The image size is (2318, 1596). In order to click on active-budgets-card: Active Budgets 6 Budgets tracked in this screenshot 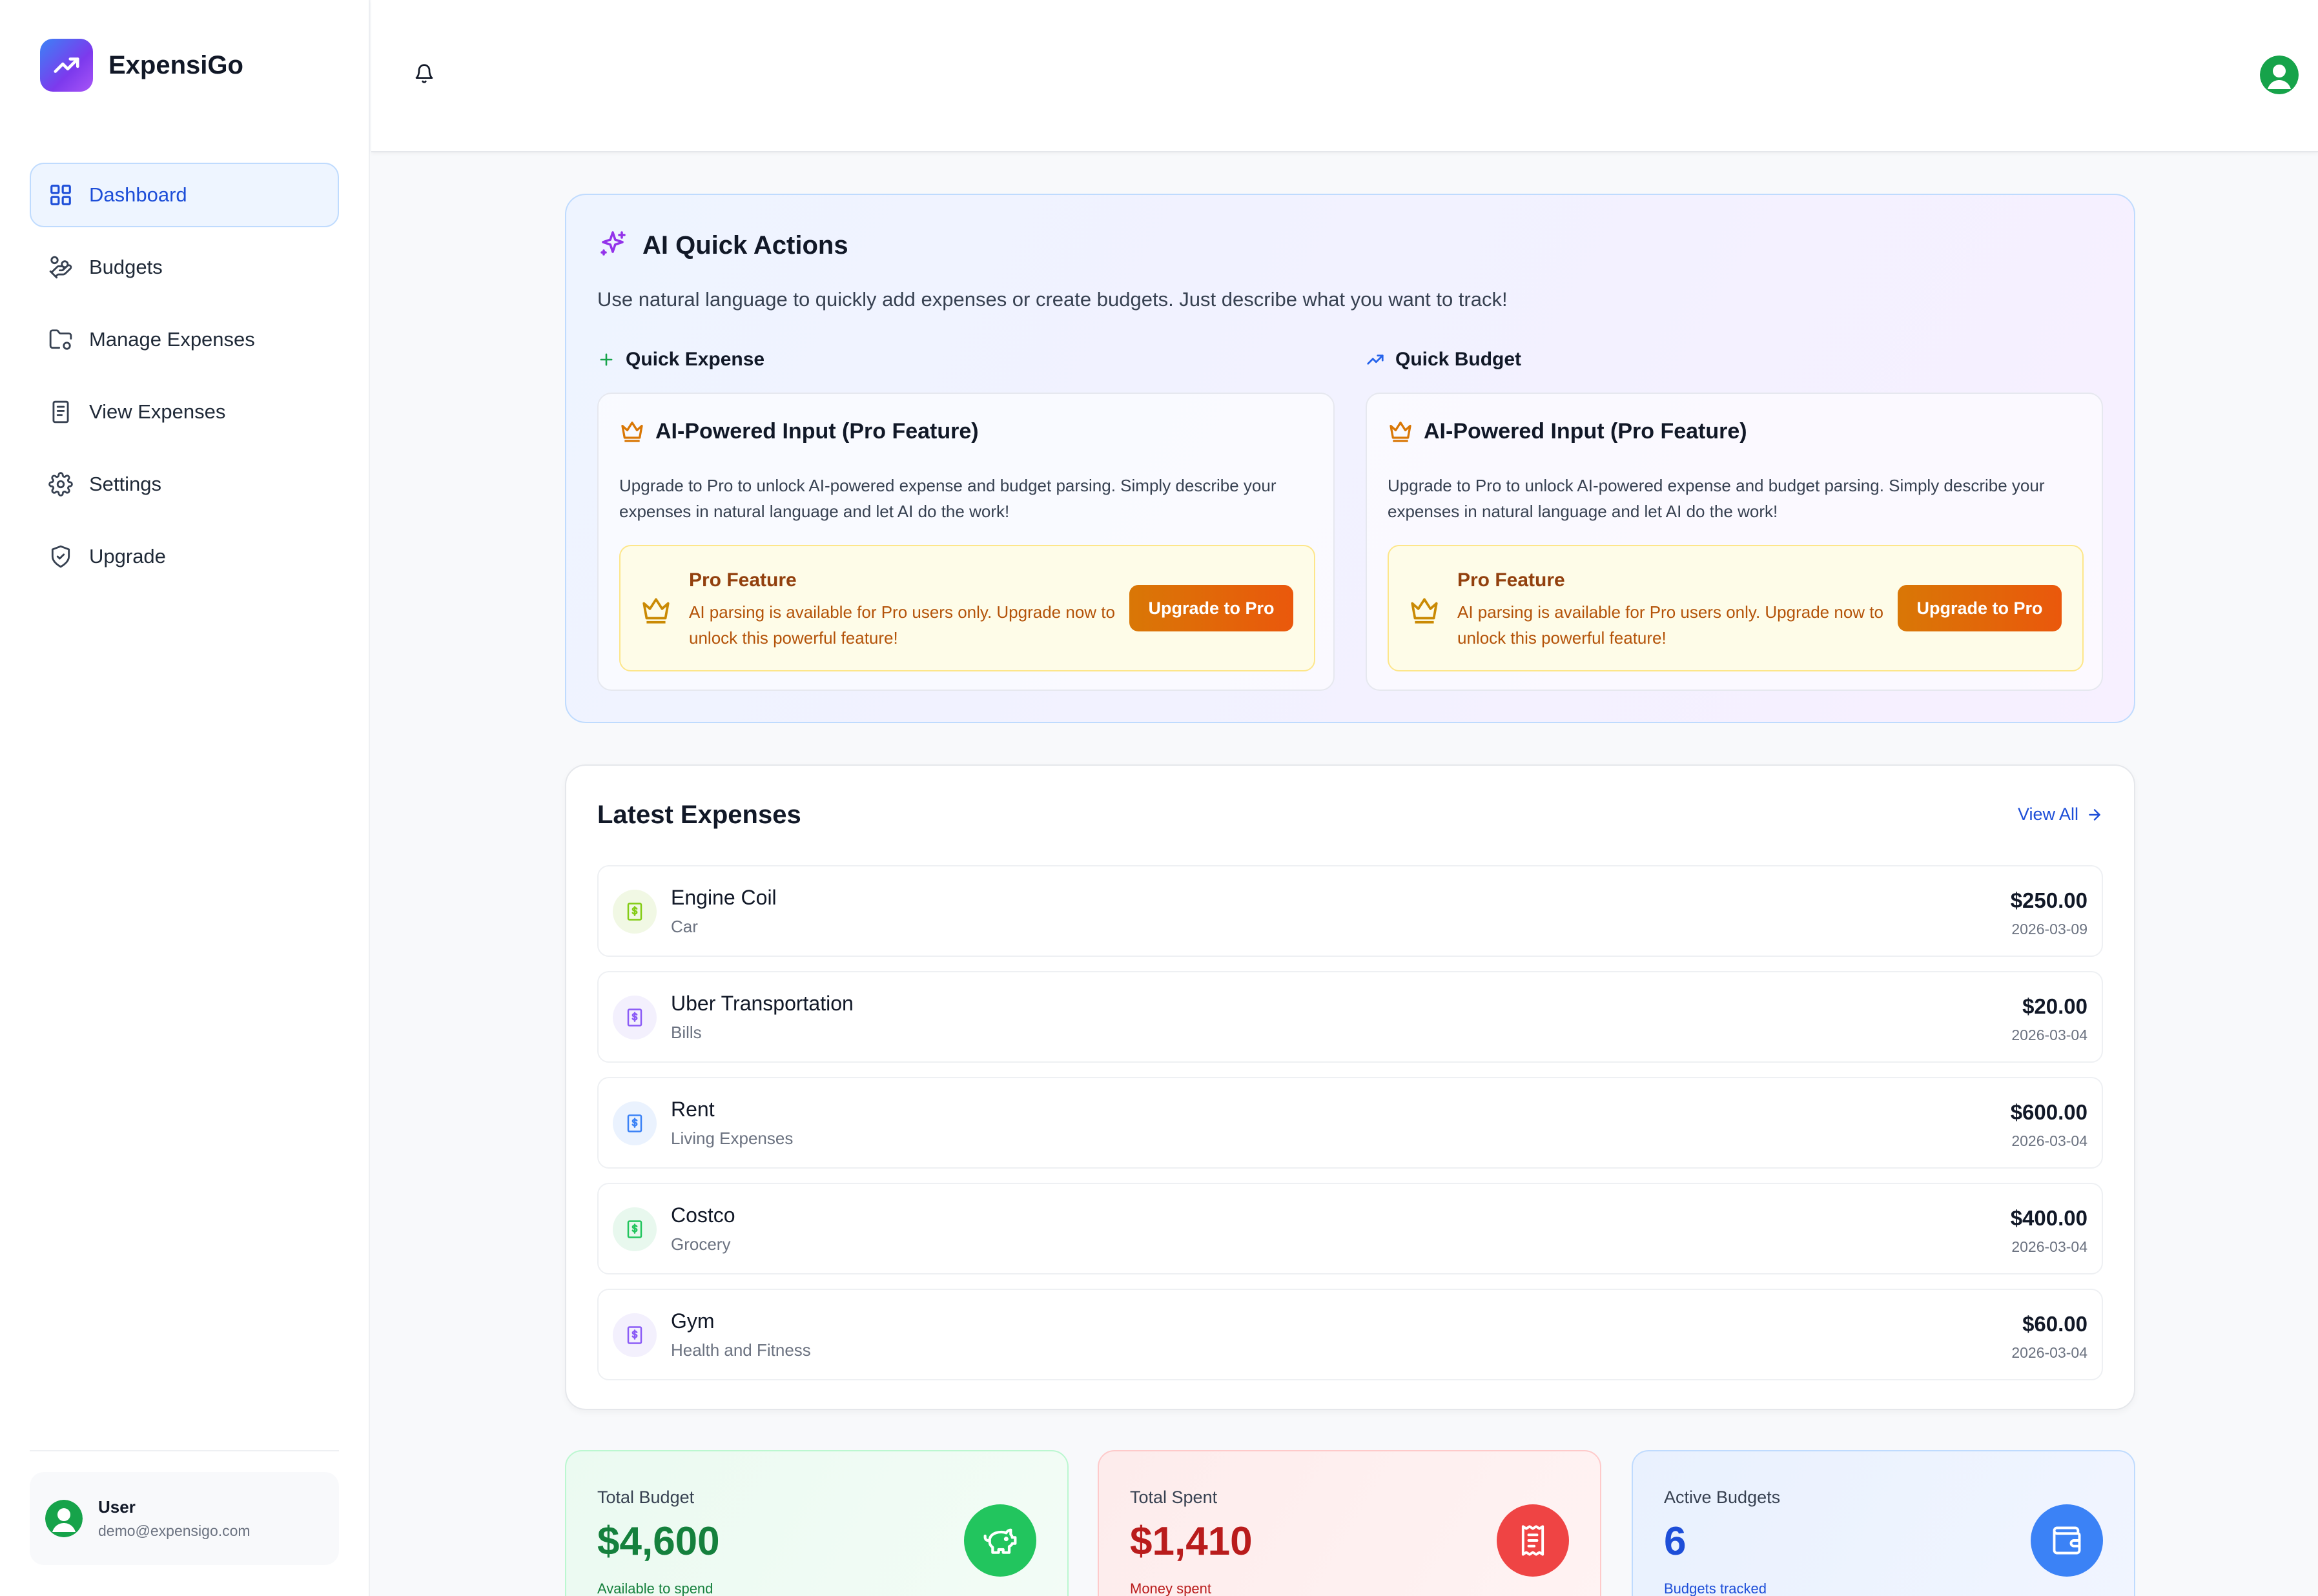, I will do `click(1883, 1523)`.